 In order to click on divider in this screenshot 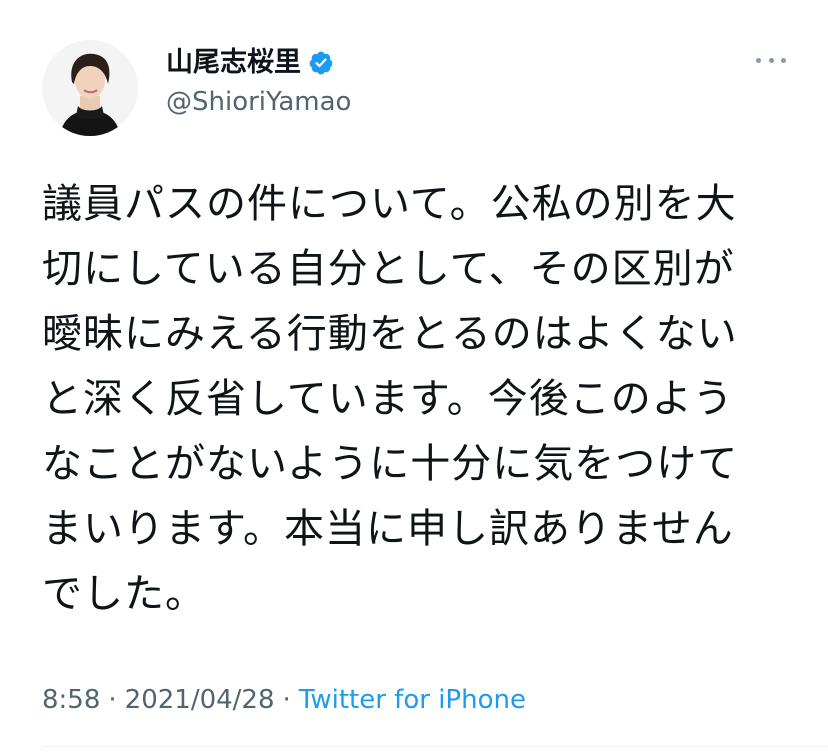, I will do `click(435, 746)`.